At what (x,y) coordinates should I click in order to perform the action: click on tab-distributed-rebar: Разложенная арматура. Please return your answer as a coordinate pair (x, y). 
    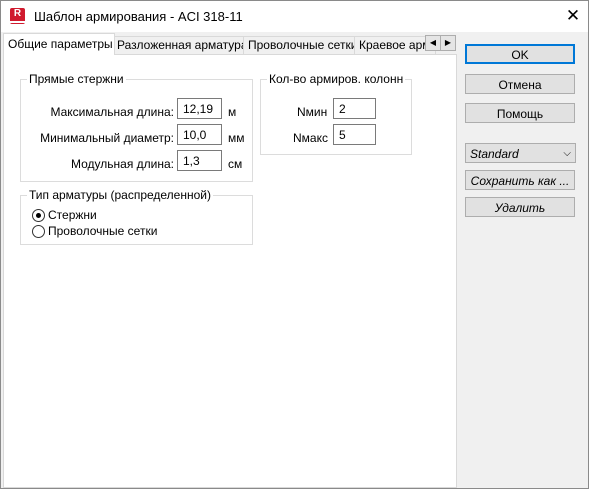
    Looking at the image, I should click on (180, 45).